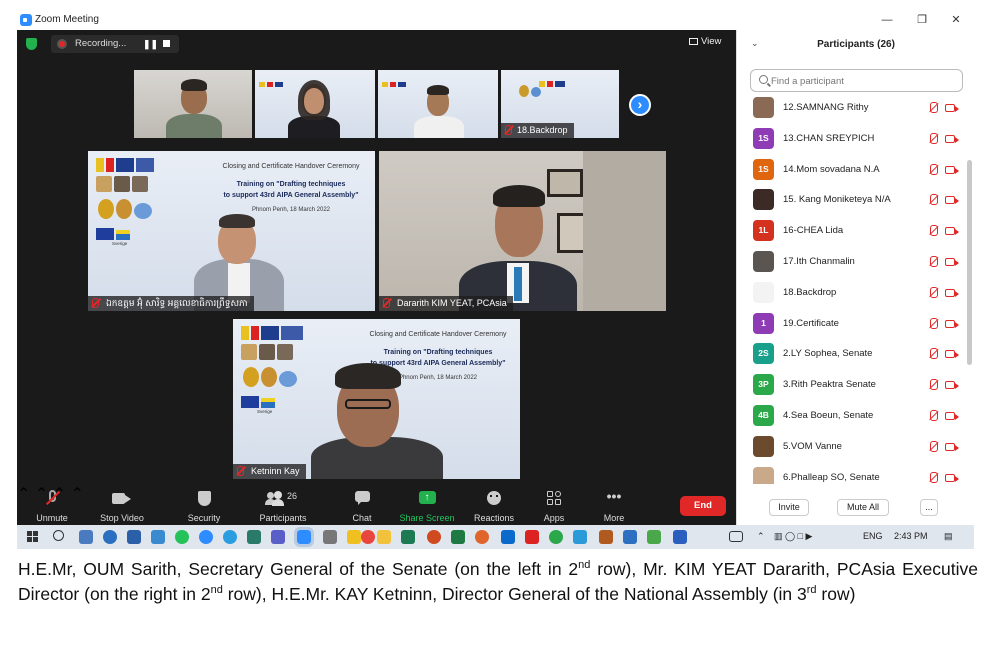  I want to click on chat-button: Chat, so click(362, 504).